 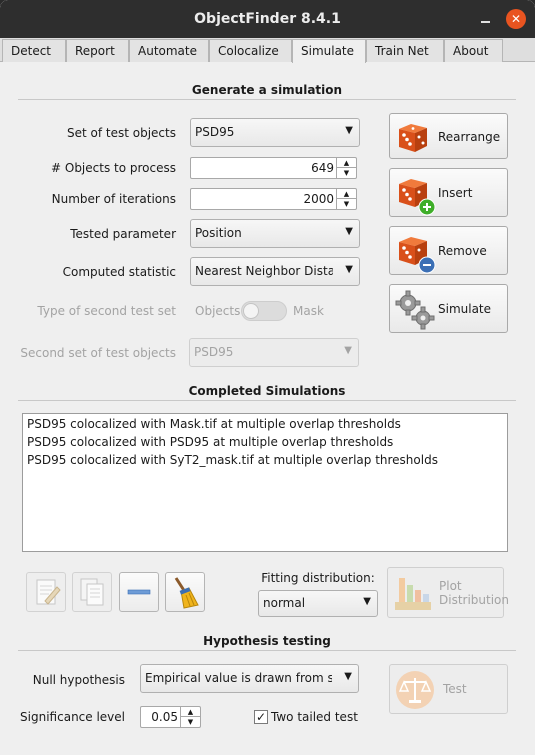 What do you see at coordinates (329, 51) in the screenshot?
I see `tab-simulate: Simulate` at bounding box center [329, 51].